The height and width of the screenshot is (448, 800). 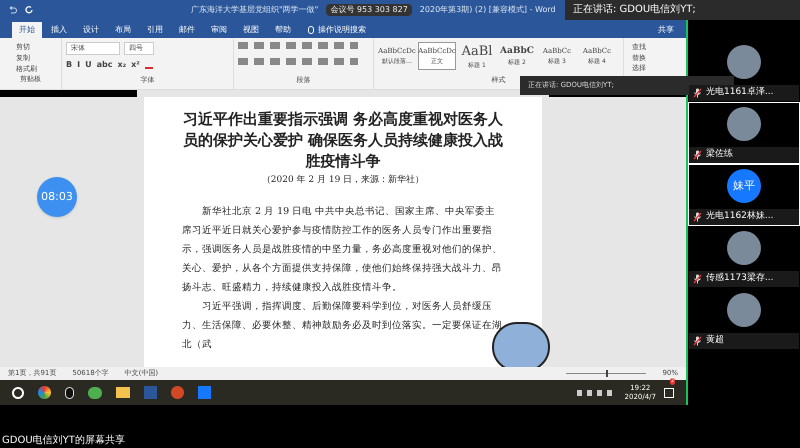 What do you see at coordinates (121, 64) in the screenshot?
I see `format-button: x₂` at bounding box center [121, 64].